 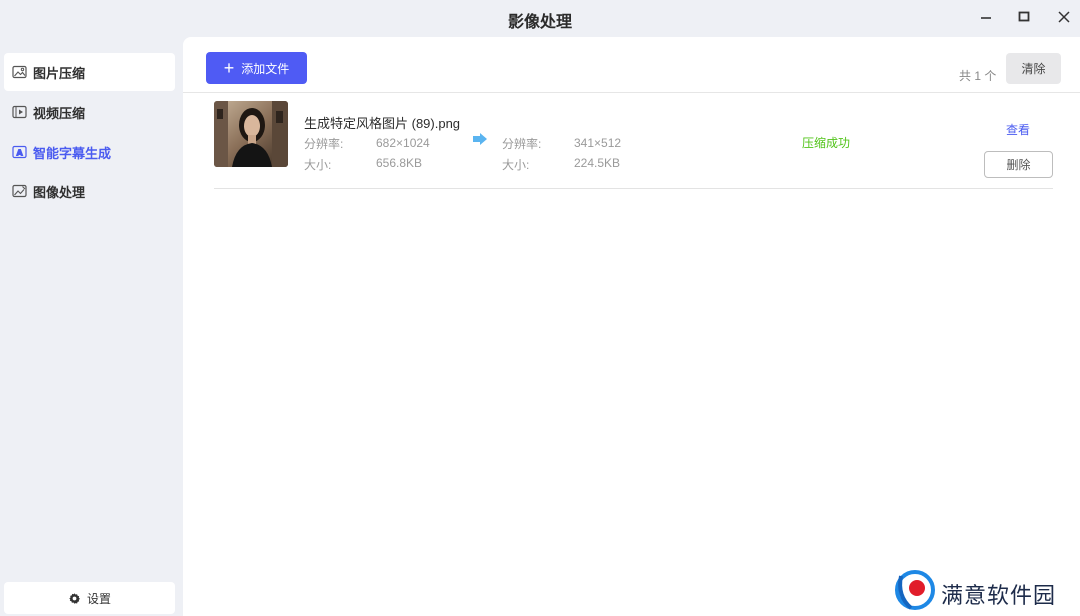 I want to click on original-resolution-label: 分辨率:, so click(x=324, y=144).